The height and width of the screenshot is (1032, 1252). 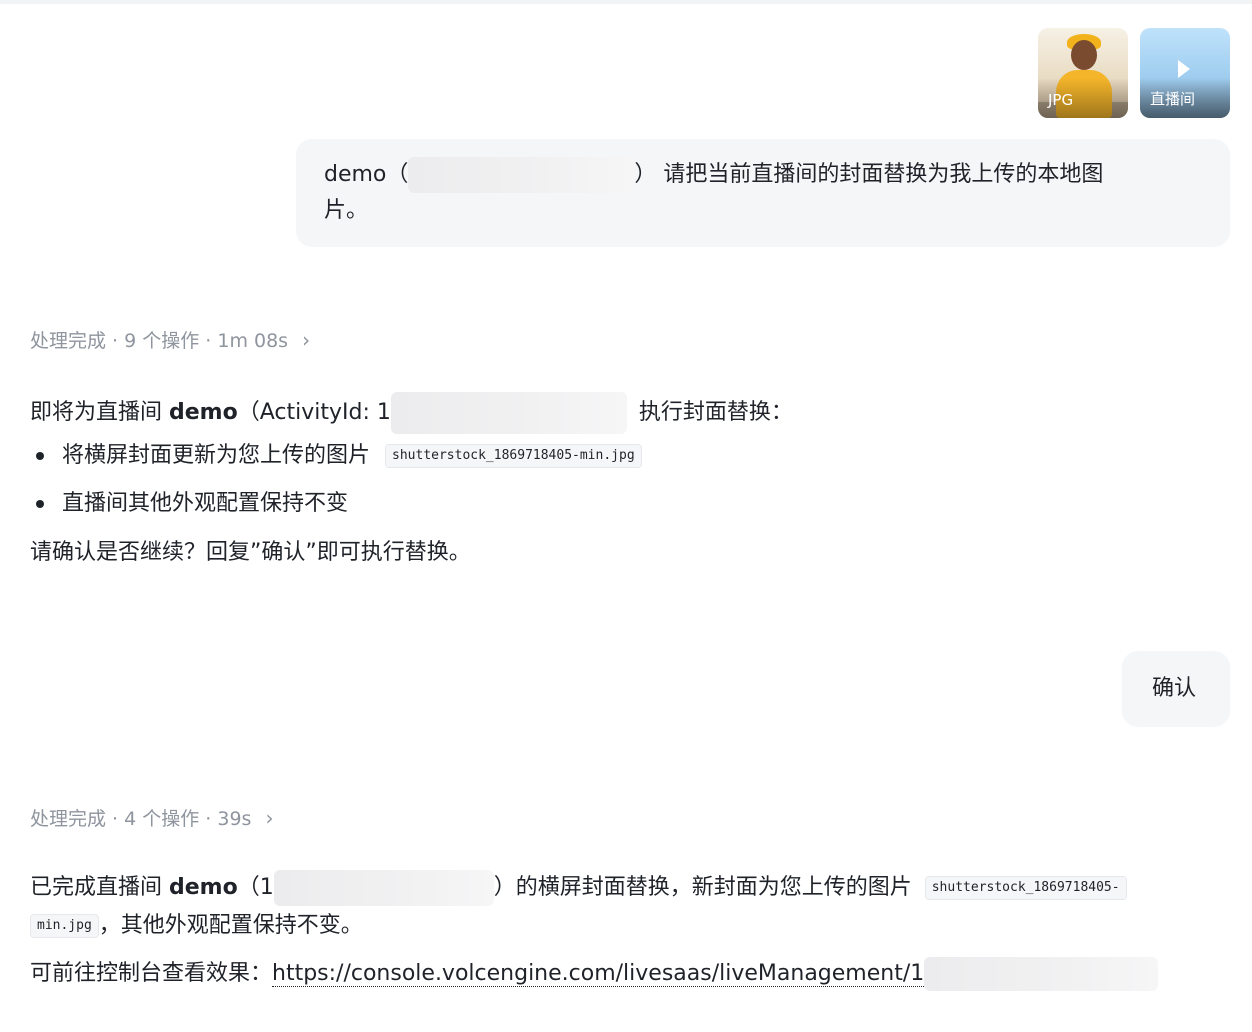 I want to click on message-text: 片。, so click(x=346, y=210).